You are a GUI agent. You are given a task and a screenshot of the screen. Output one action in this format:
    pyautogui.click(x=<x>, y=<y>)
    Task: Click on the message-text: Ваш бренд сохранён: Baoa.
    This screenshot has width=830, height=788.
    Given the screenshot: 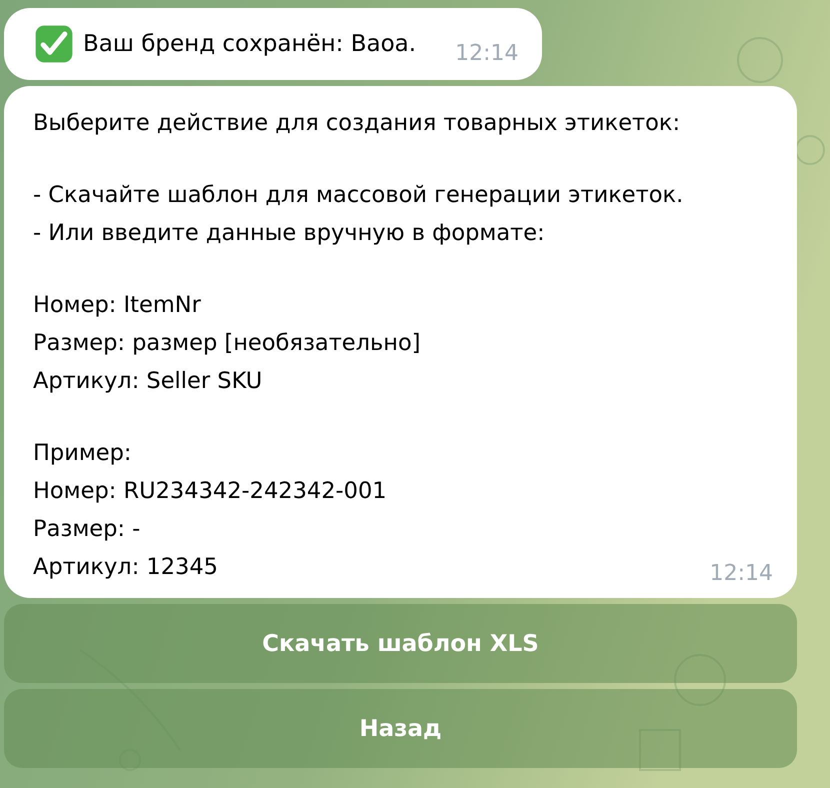 What is the action you would take?
    pyautogui.click(x=249, y=44)
    